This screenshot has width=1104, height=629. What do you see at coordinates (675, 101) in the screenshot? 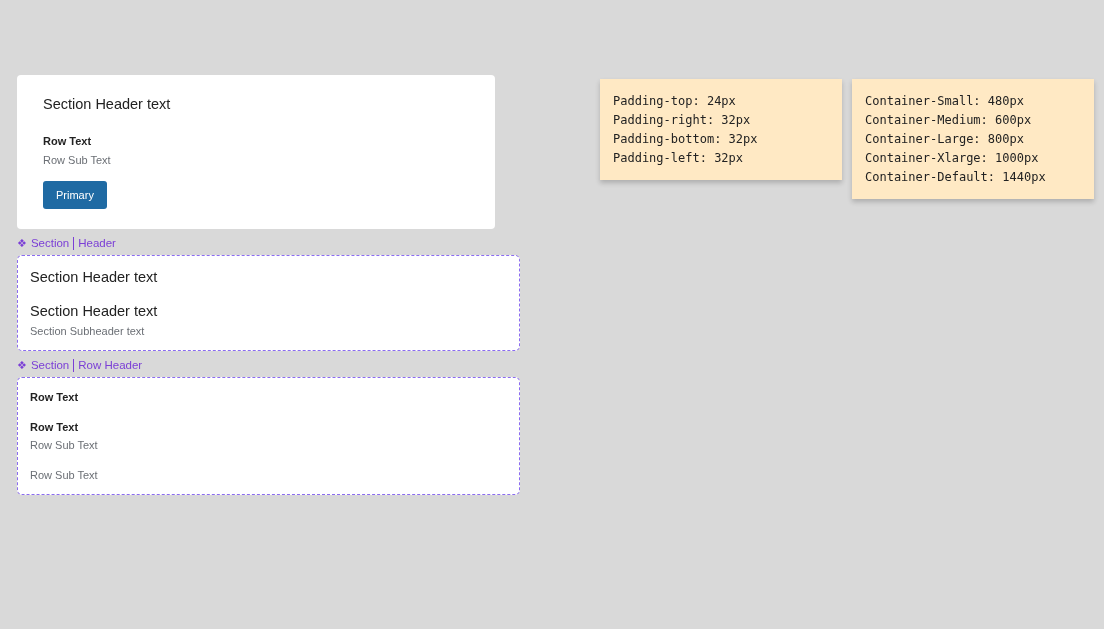
I see `note-line: Padding-top: 24px` at bounding box center [675, 101].